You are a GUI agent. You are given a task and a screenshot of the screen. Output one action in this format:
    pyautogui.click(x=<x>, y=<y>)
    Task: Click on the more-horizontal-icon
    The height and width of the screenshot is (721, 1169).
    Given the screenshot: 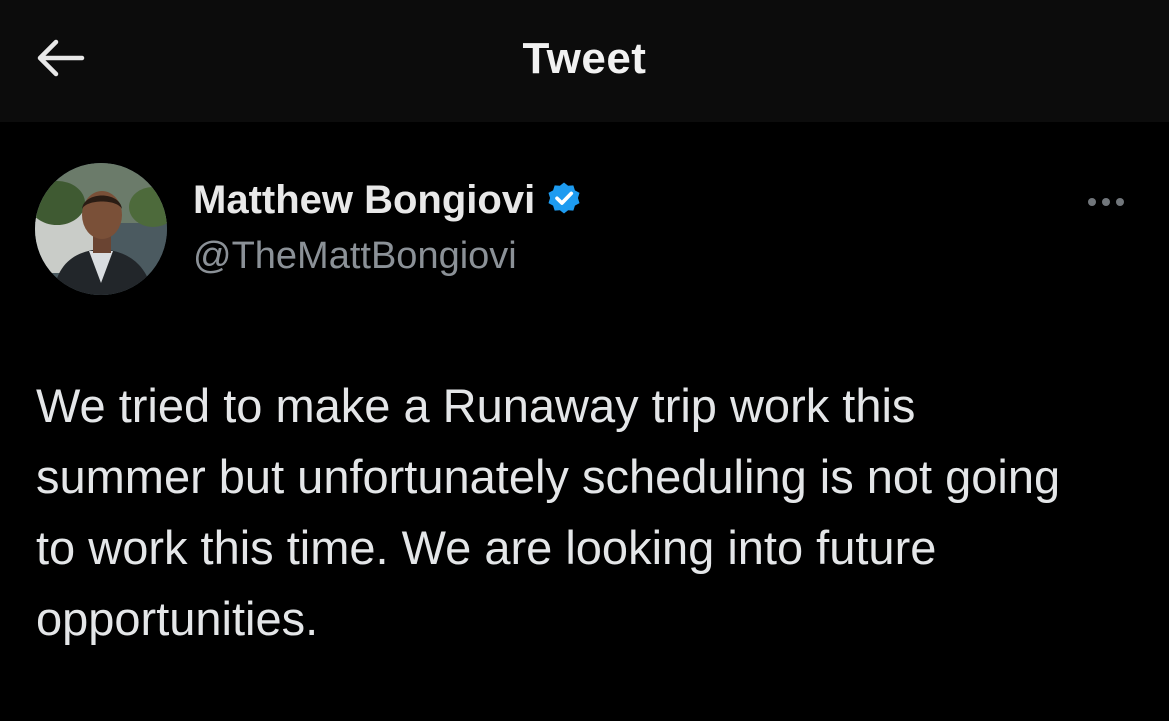 What is the action you would take?
    pyautogui.click(x=1092, y=202)
    